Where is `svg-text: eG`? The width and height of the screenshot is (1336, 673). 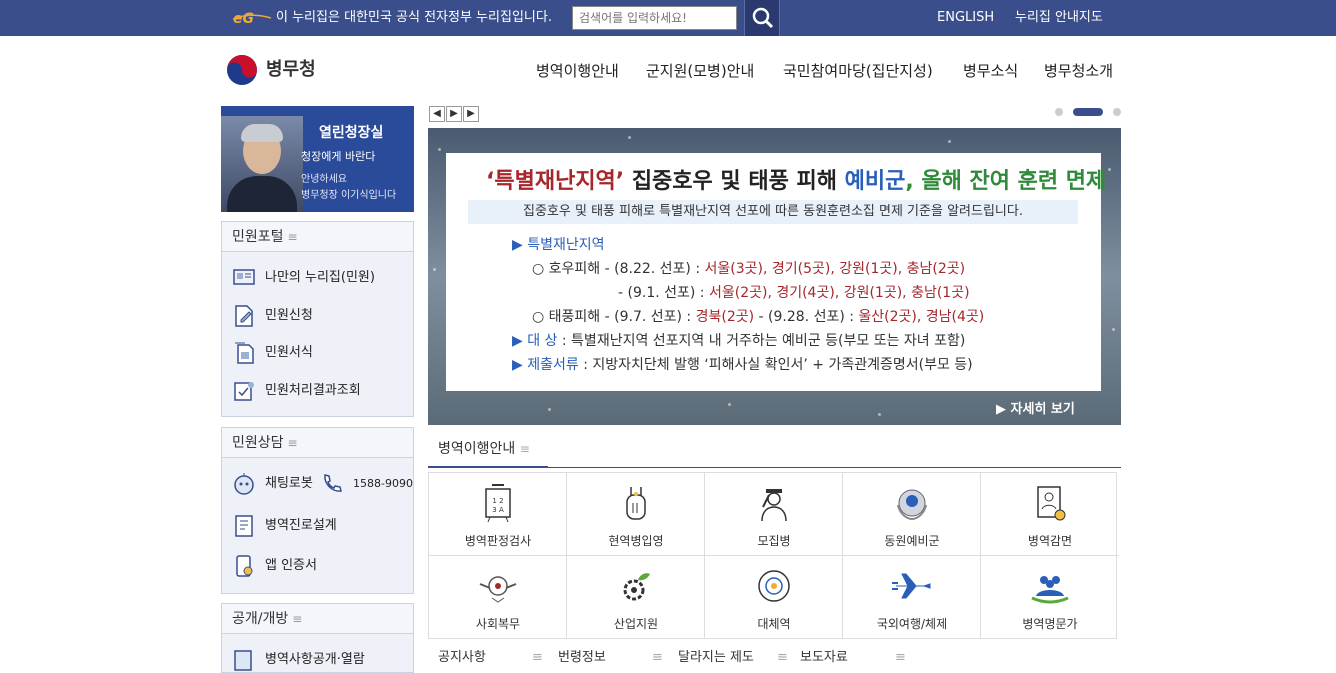 svg-text: eG is located at coordinates (243, 19).